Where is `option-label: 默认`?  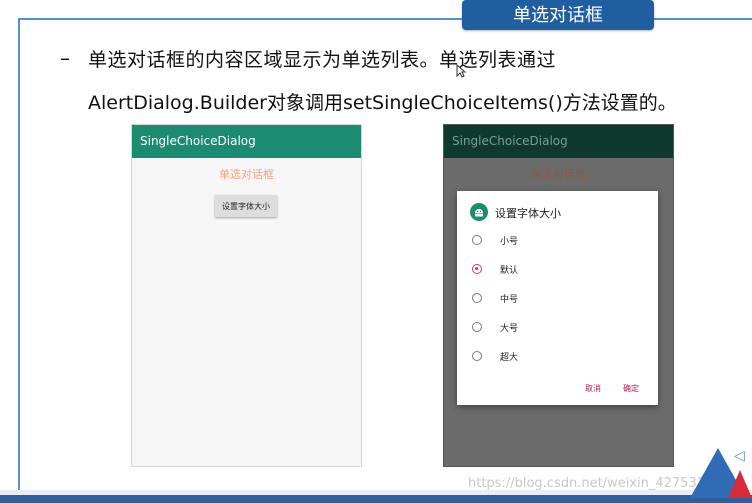
option-label: 默认 is located at coordinates (509, 271).